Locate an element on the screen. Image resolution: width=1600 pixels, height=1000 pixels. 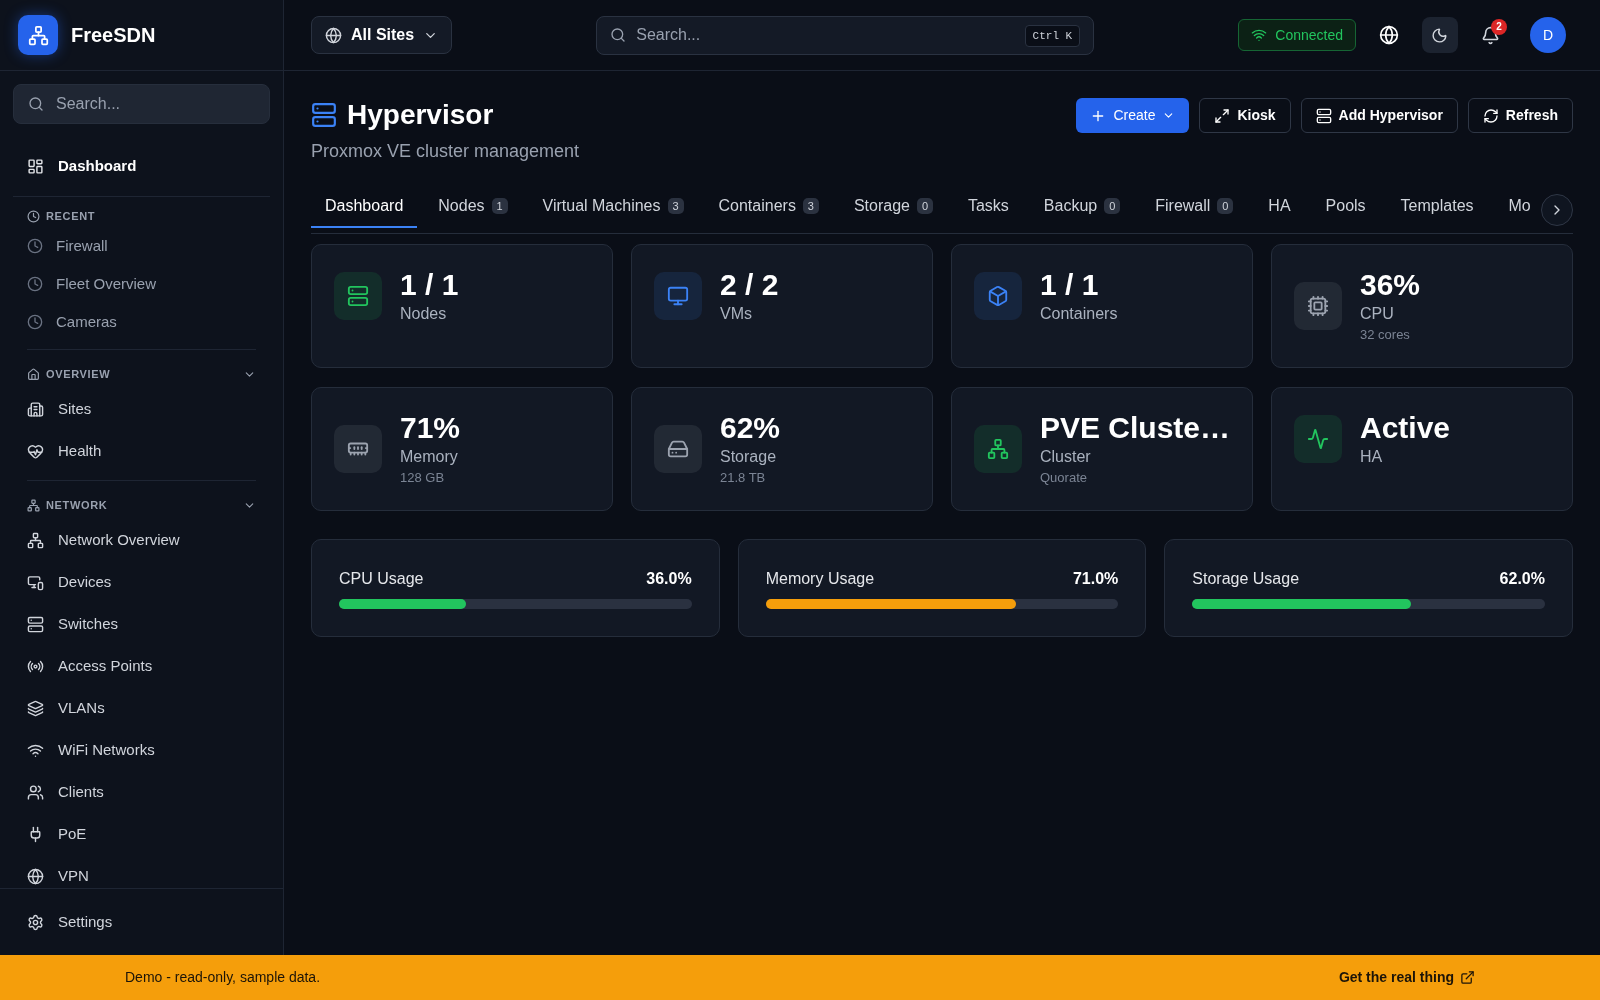
nav-link: Sites is located at coordinates (141, 409).